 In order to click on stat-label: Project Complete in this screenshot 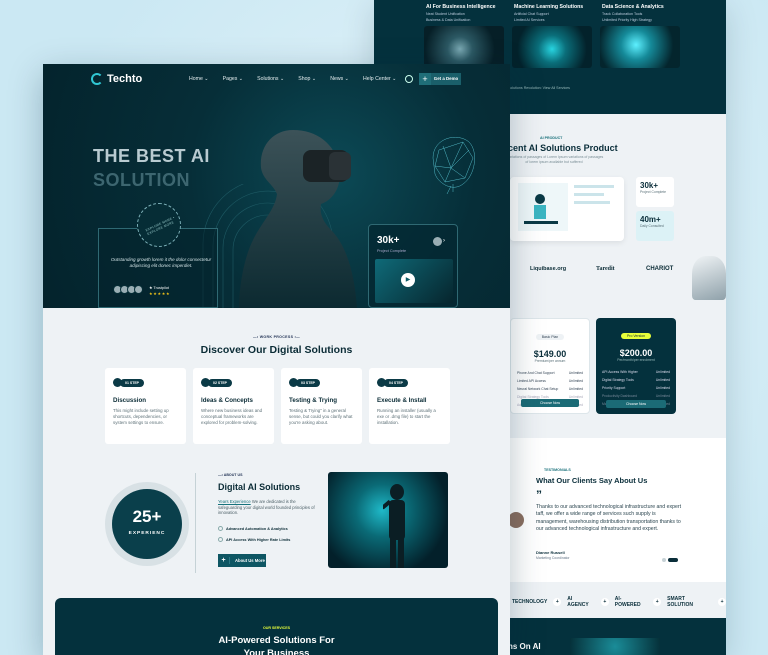, I will do `click(392, 251)`.